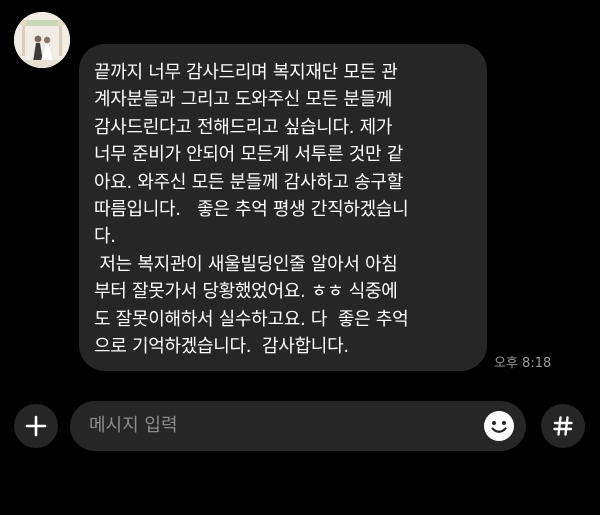  Describe the element at coordinates (246, 292) in the screenshot. I see `message-text-line: 부터 잘못가서 당황했었어요. ㅎㅎ 식중에` at that location.